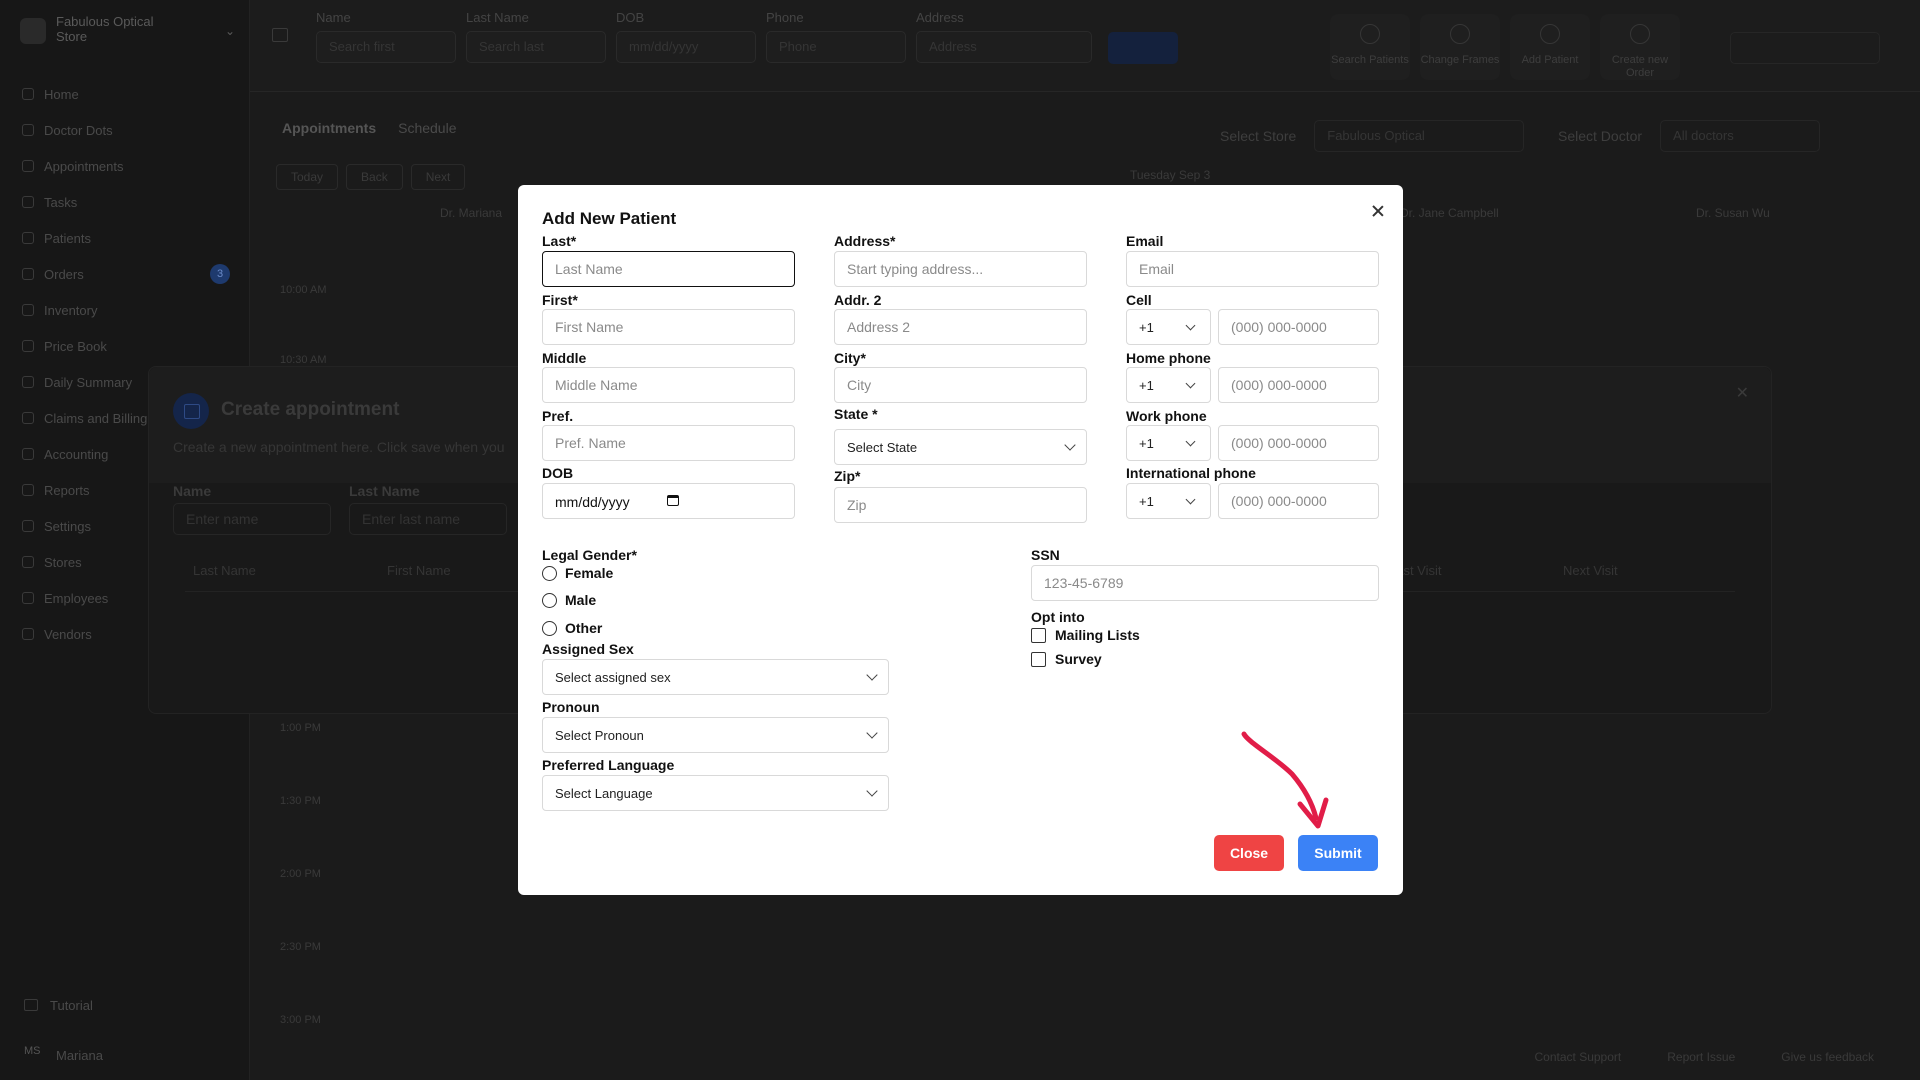  Describe the element at coordinates (1066, 659) in the screenshot. I see `opt-survey: Survey` at that location.